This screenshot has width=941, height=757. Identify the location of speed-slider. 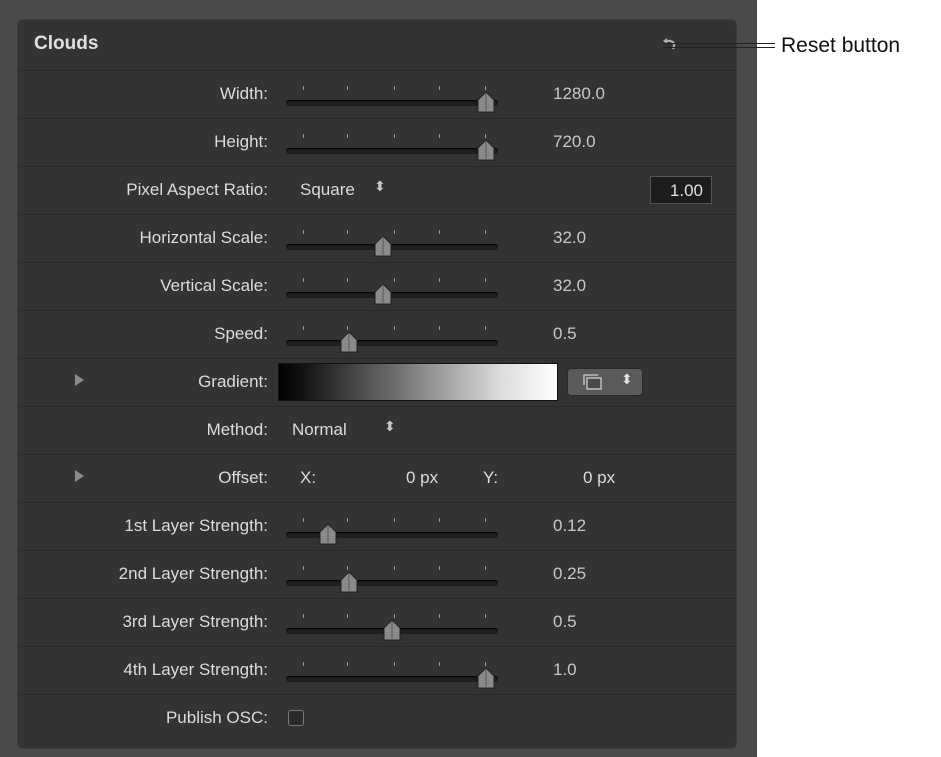
(392, 337).